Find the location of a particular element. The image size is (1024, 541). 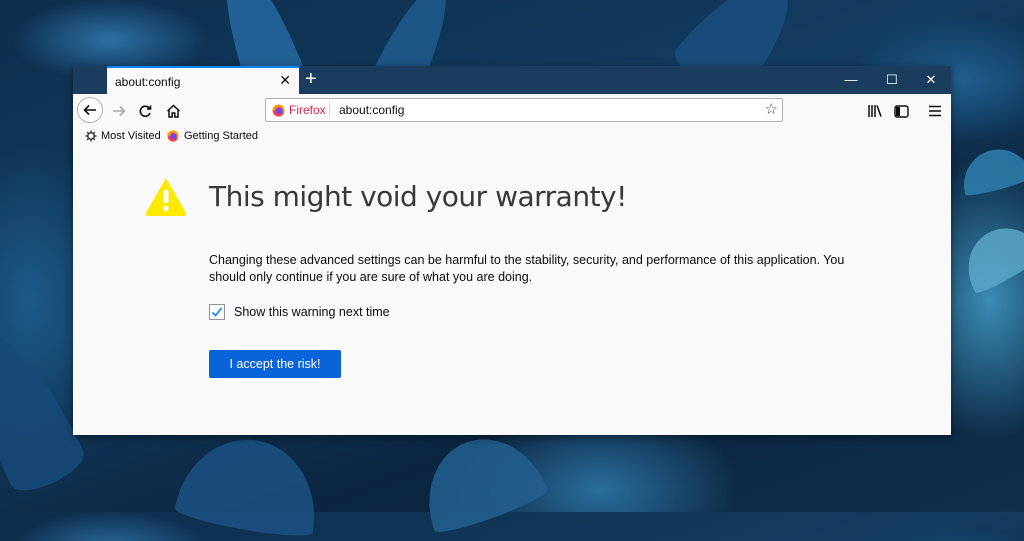

tab-close-icon: ✕ is located at coordinates (285, 80).